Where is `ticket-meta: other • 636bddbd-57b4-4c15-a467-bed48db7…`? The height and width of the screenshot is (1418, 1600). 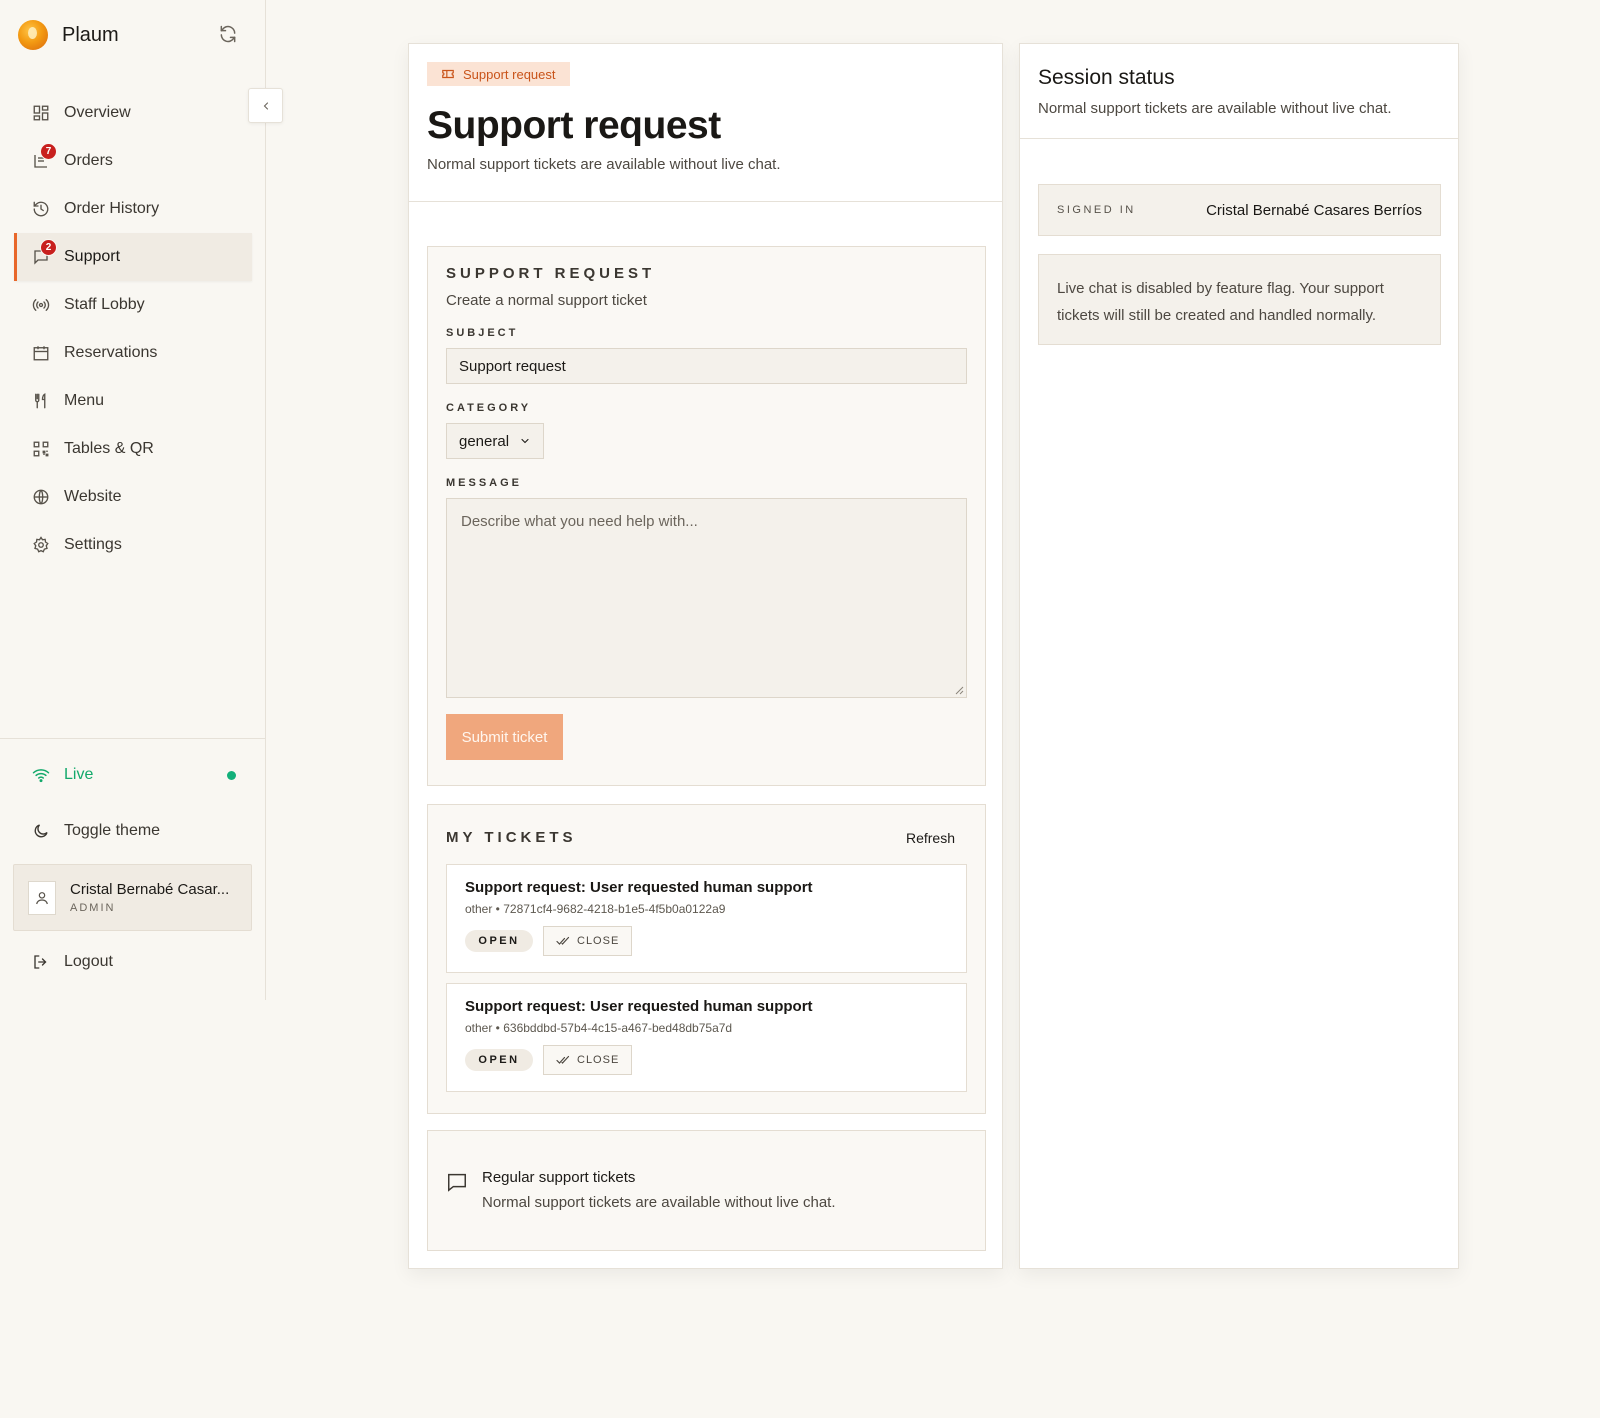 ticket-meta: other • 636bddbd-57b4-4c15-a467-bed48db7… is located at coordinates (599, 1028).